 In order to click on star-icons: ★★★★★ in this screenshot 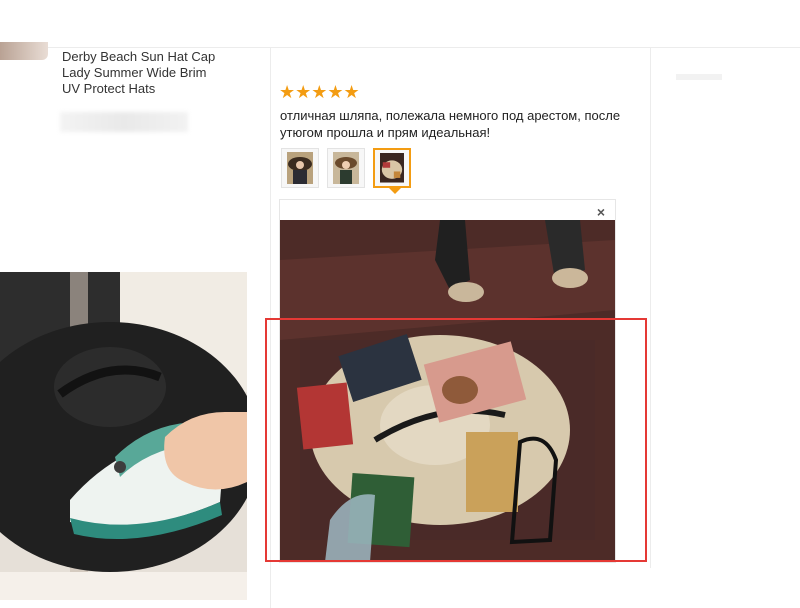, I will do `click(319, 92)`.